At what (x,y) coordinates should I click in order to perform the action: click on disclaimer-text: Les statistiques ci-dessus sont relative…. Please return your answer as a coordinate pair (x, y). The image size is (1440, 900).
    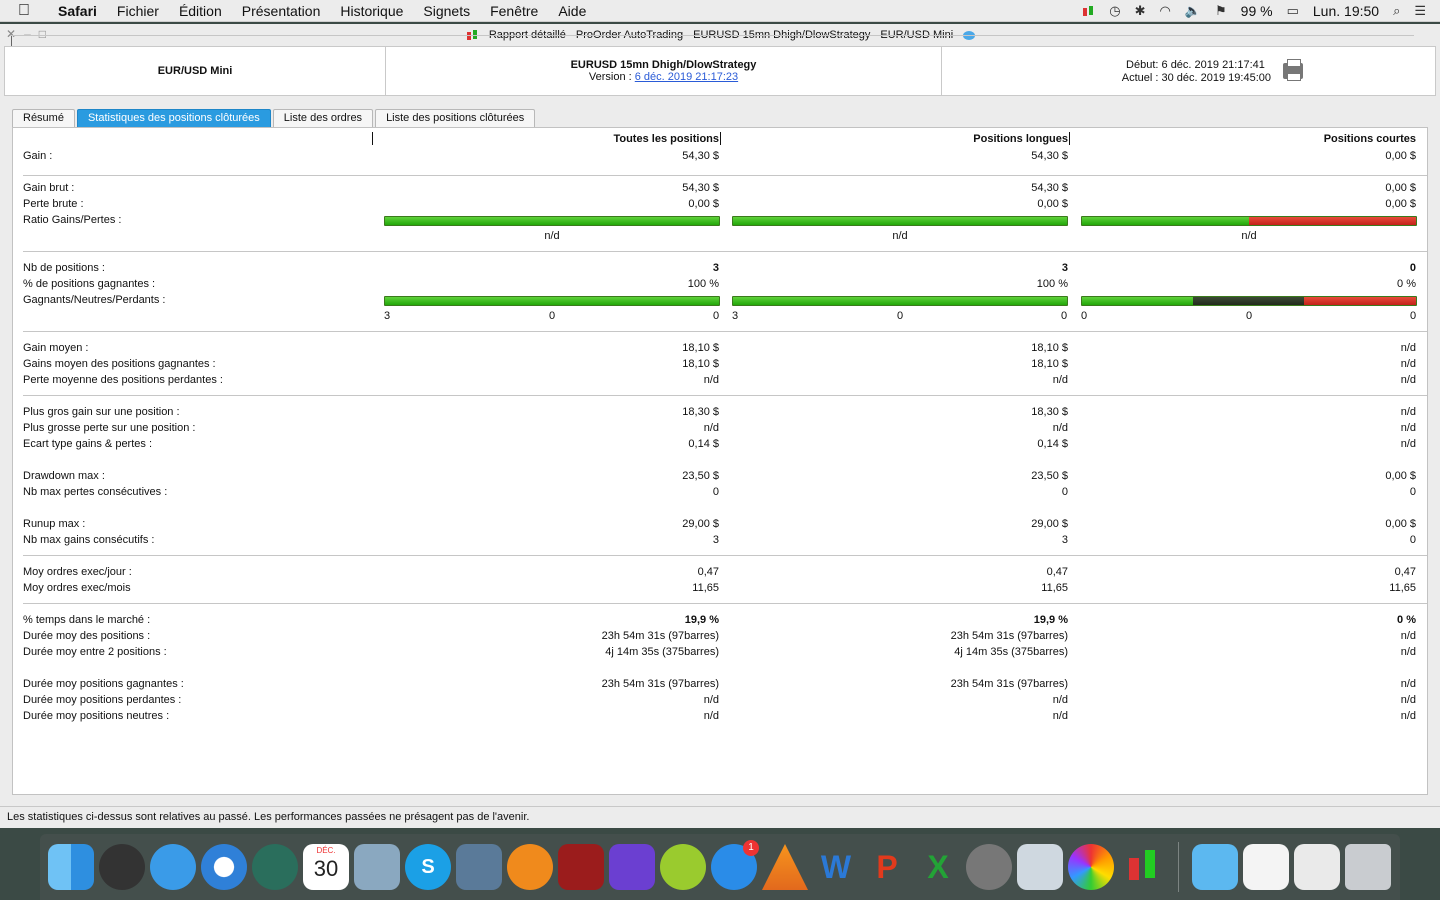
    Looking at the image, I should click on (268, 817).